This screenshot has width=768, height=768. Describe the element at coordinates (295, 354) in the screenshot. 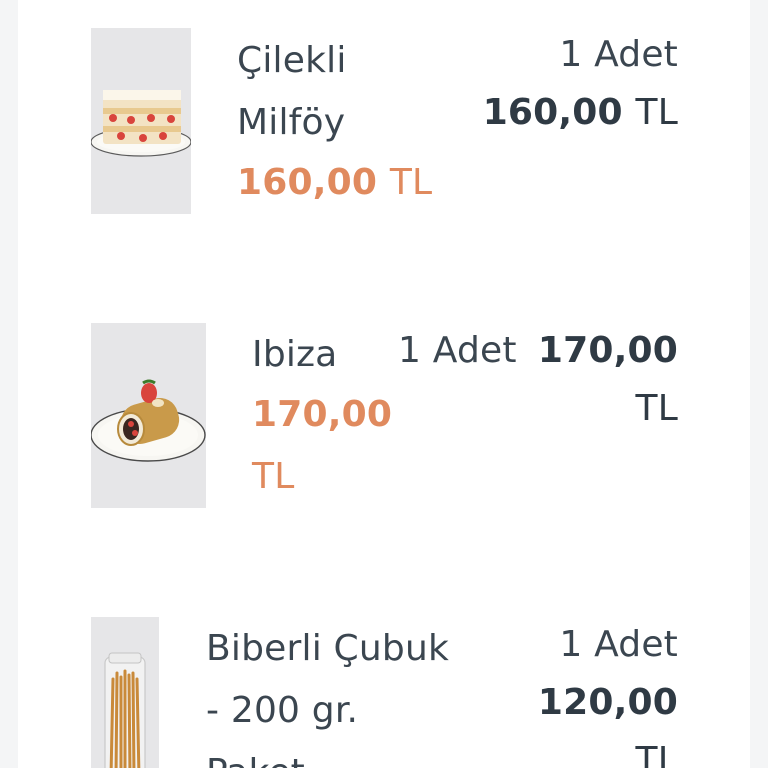

I see `product-name-line: Ibiza` at that location.